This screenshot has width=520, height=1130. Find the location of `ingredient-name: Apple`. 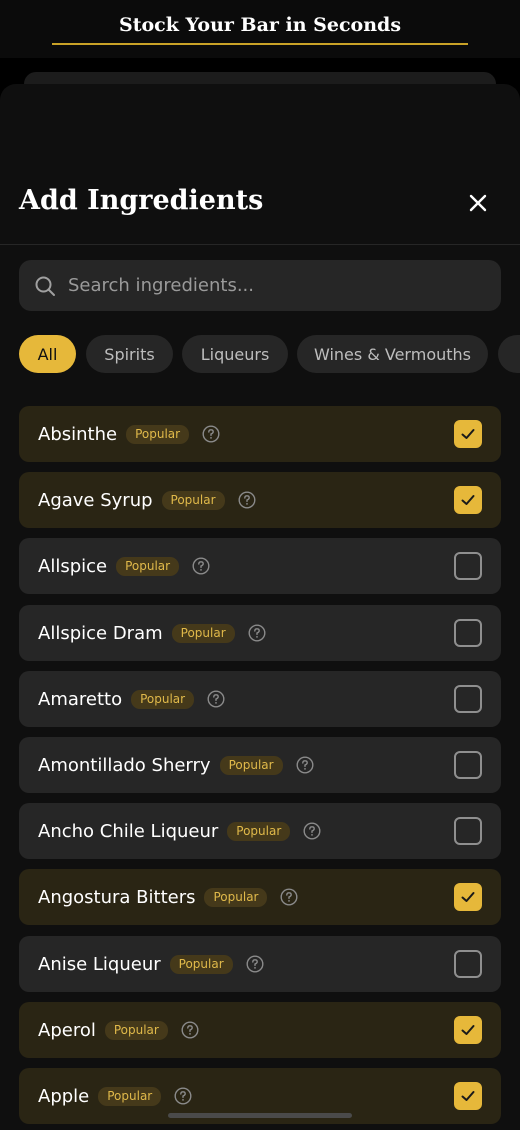

ingredient-name: Apple is located at coordinates (64, 1096).